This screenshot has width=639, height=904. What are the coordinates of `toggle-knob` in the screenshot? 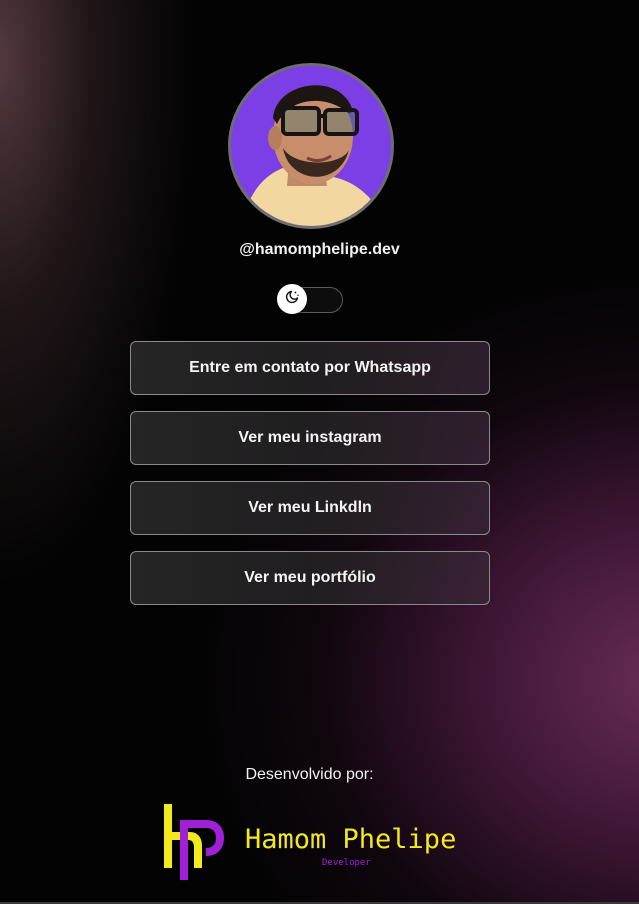 It's located at (292, 299).